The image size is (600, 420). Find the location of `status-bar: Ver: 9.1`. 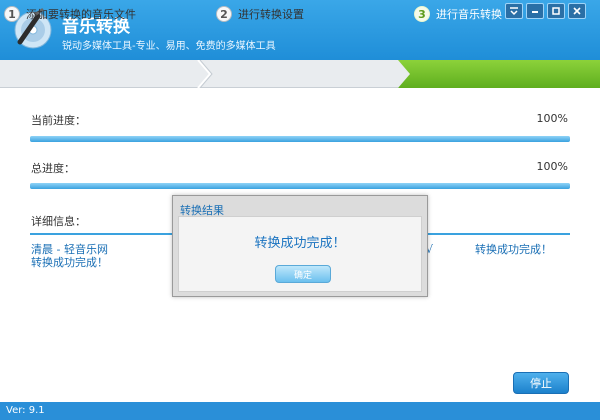

status-bar: Ver: 9.1 is located at coordinates (300, 411).